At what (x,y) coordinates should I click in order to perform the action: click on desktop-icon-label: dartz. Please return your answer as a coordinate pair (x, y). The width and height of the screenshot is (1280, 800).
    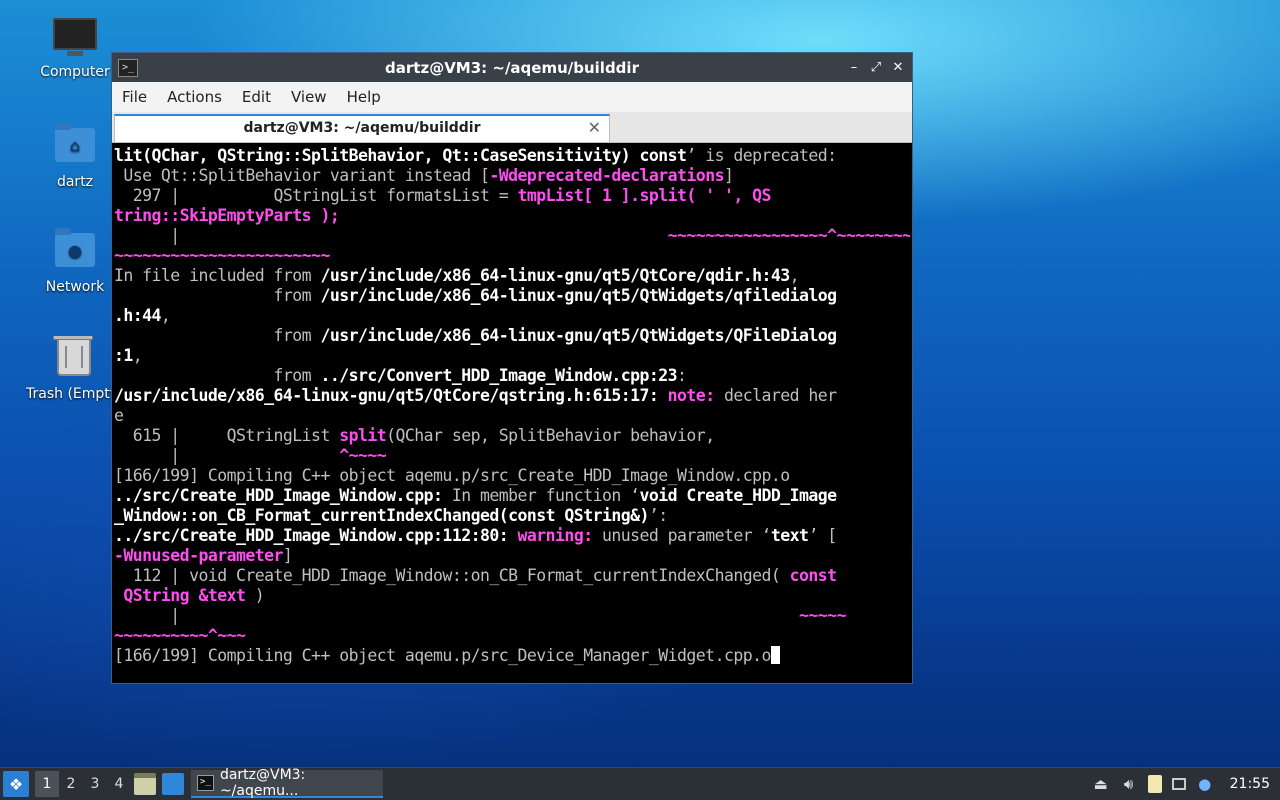
    Looking at the image, I should click on (75, 182).